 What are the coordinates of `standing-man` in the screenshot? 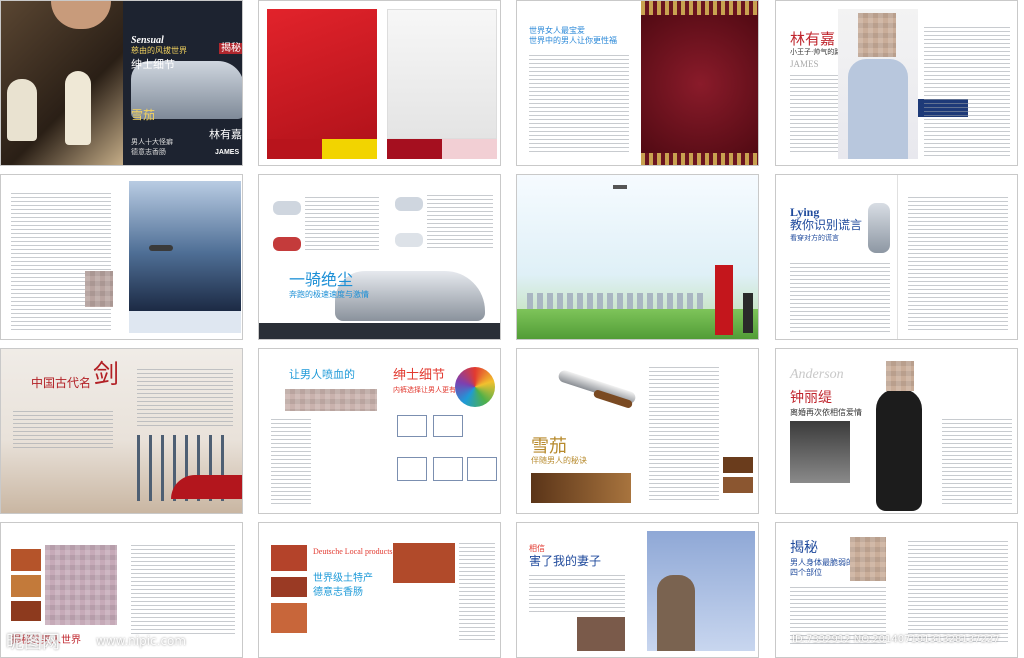 It's located at (748, 313).